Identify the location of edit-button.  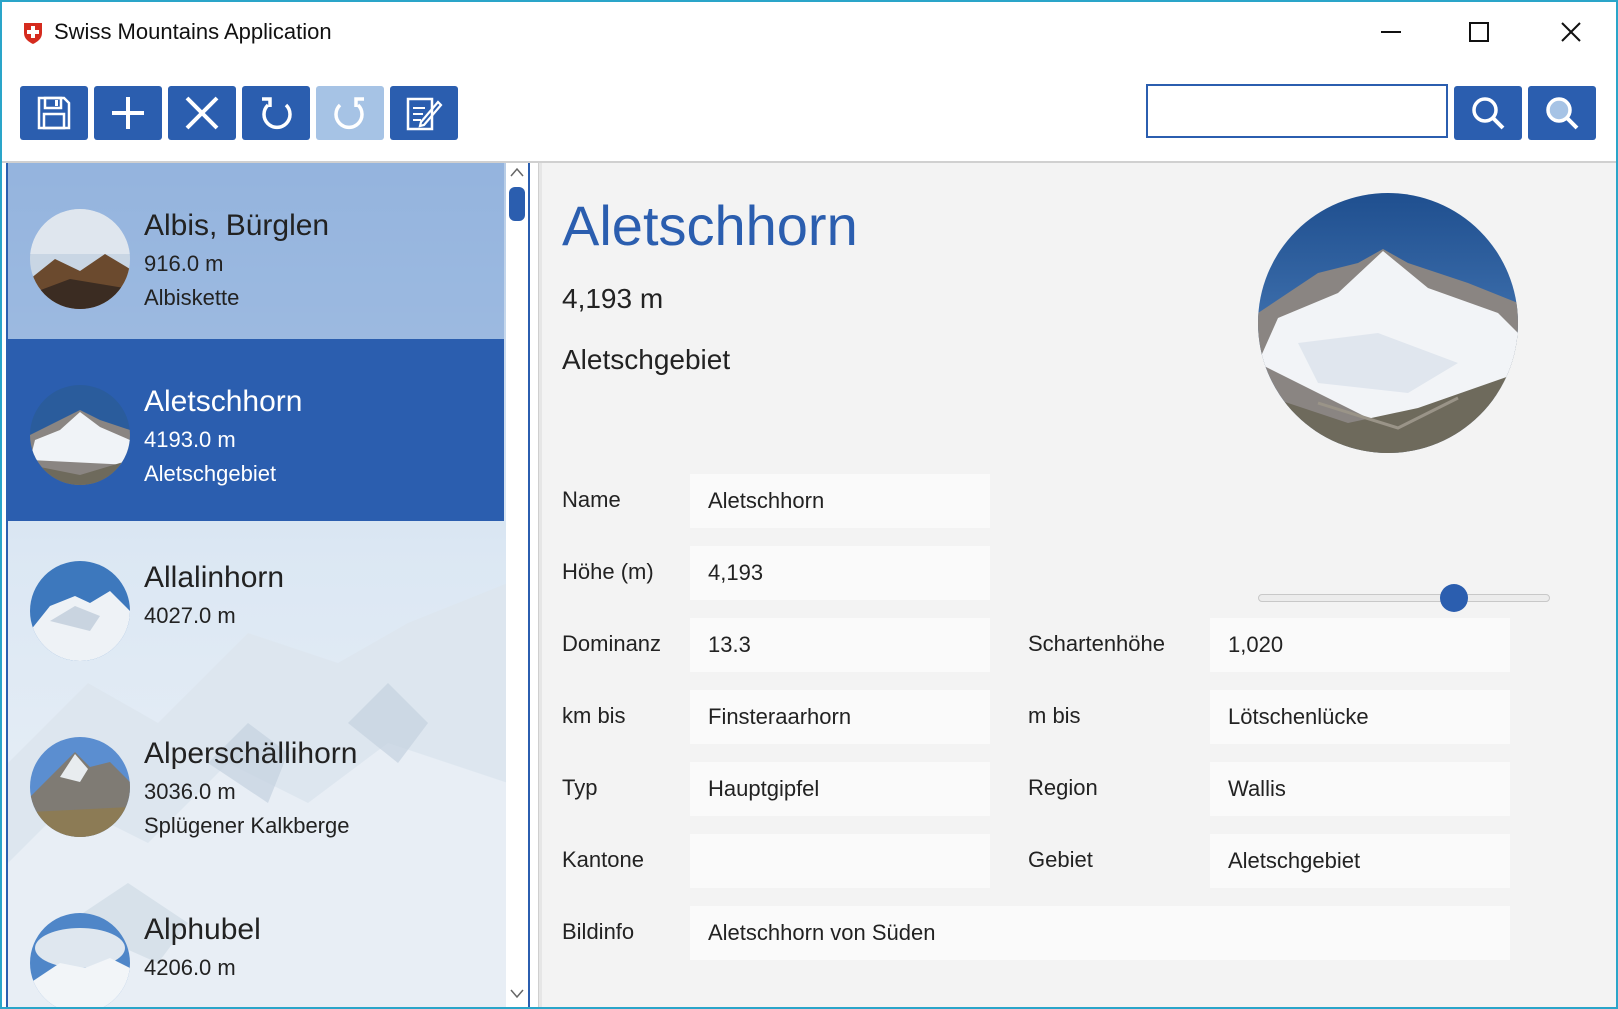
(424, 113).